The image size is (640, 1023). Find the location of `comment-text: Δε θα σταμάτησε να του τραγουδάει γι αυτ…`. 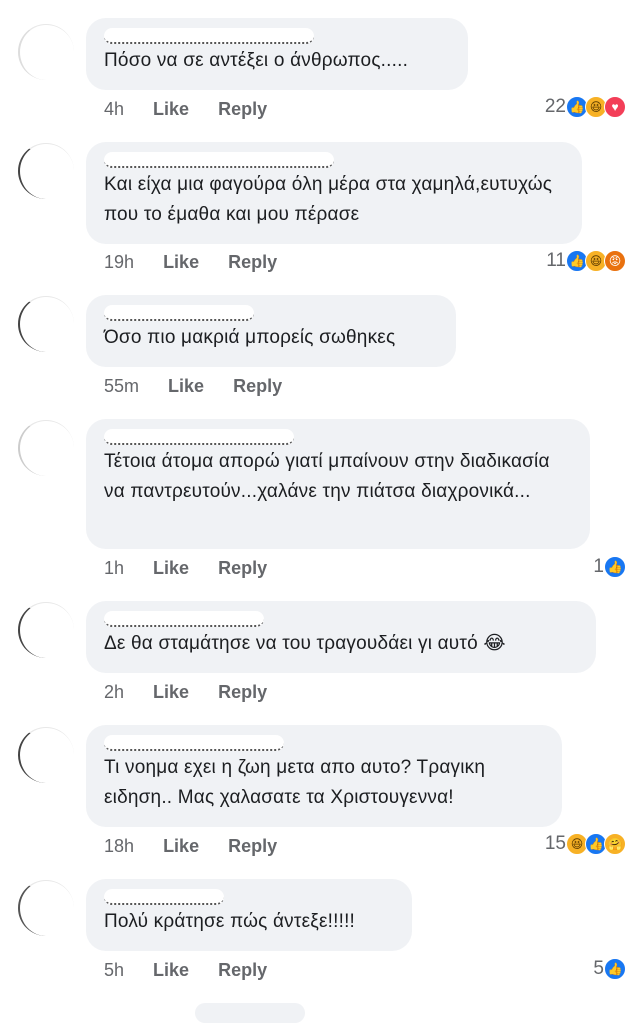

comment-text: Δε θα σταμάτησε να του τραγουδάει γι αυτ… is located at coordinates (305, 643).